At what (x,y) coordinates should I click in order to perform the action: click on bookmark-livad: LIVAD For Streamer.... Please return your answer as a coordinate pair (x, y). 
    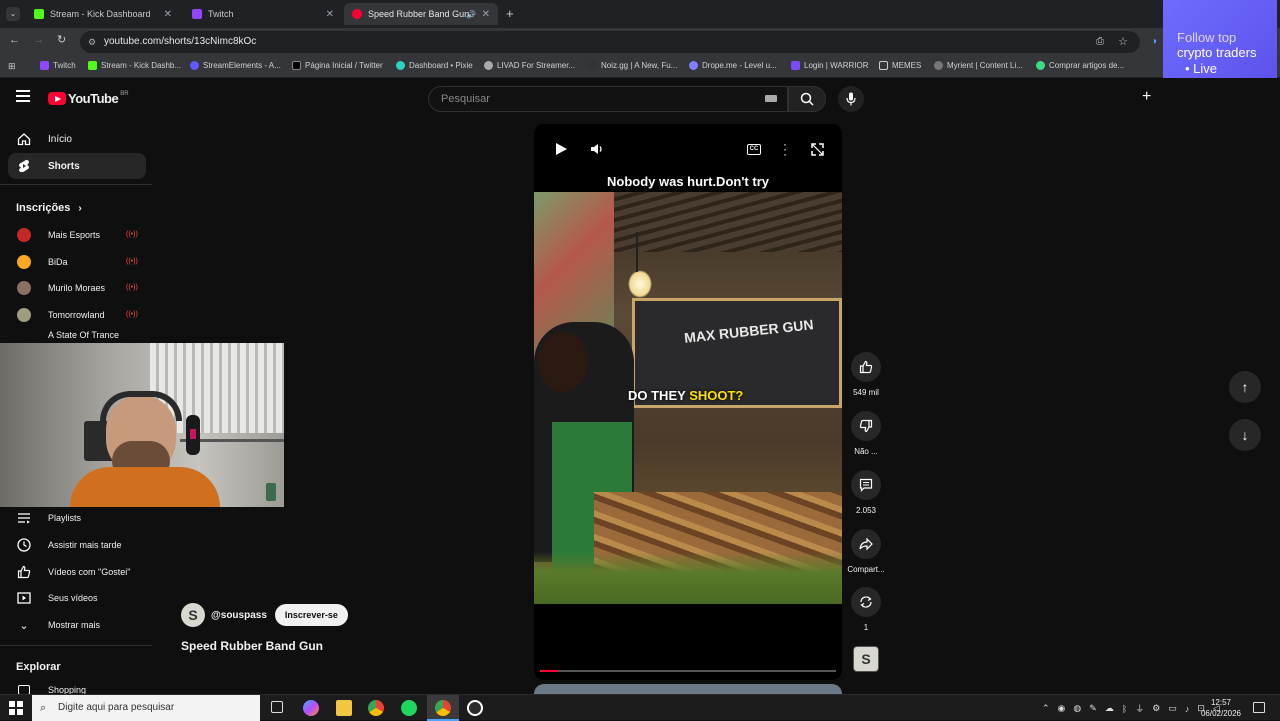
    Looking at the image, I should click on (529, 65).